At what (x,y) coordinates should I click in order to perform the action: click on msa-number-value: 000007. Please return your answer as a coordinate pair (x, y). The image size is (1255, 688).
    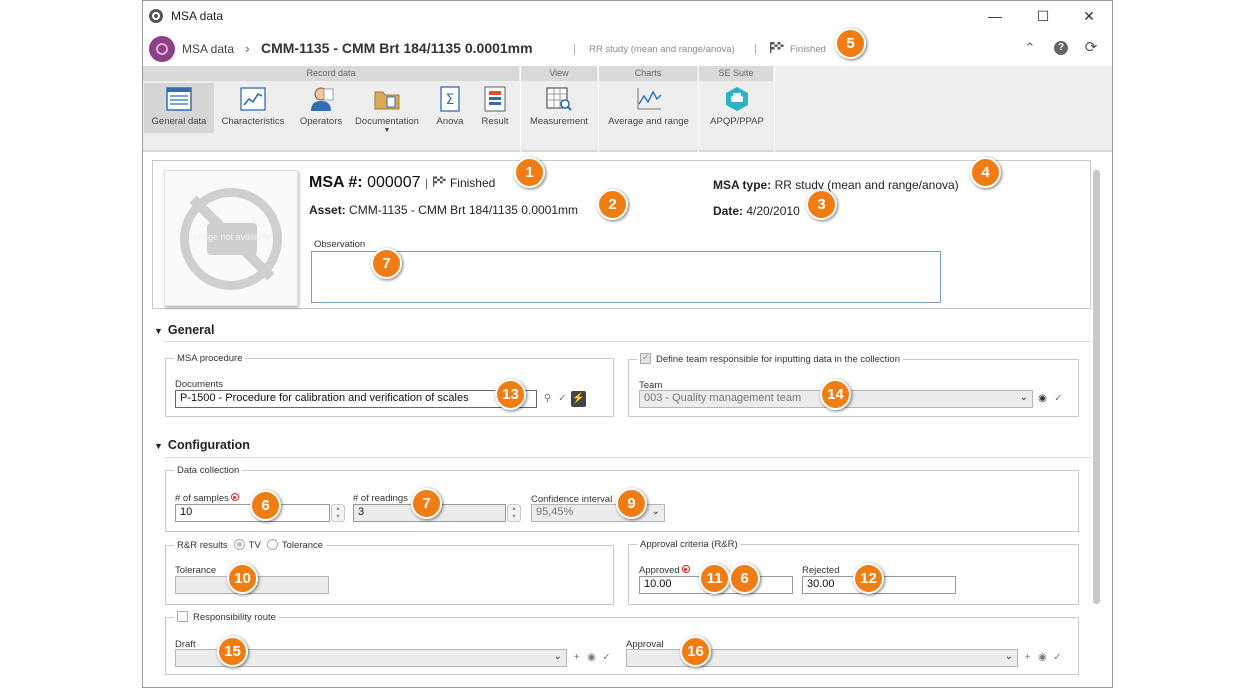
    Looking at the image, I should click on (394, 182).